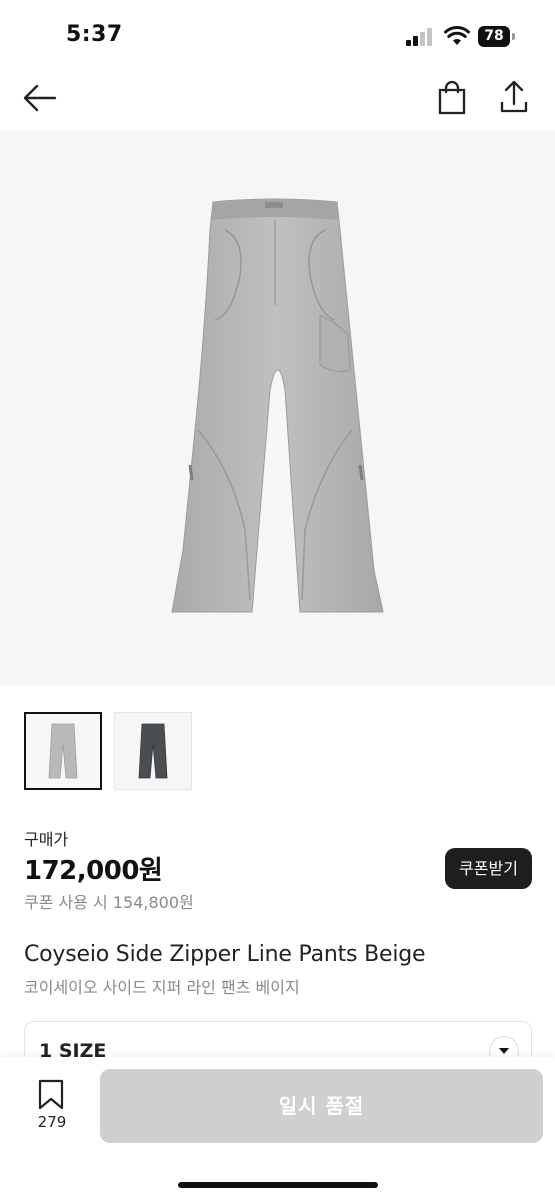 This screenshot has width=555, height=1200. I want to click on status-time: 5:37, so click(94, 34).